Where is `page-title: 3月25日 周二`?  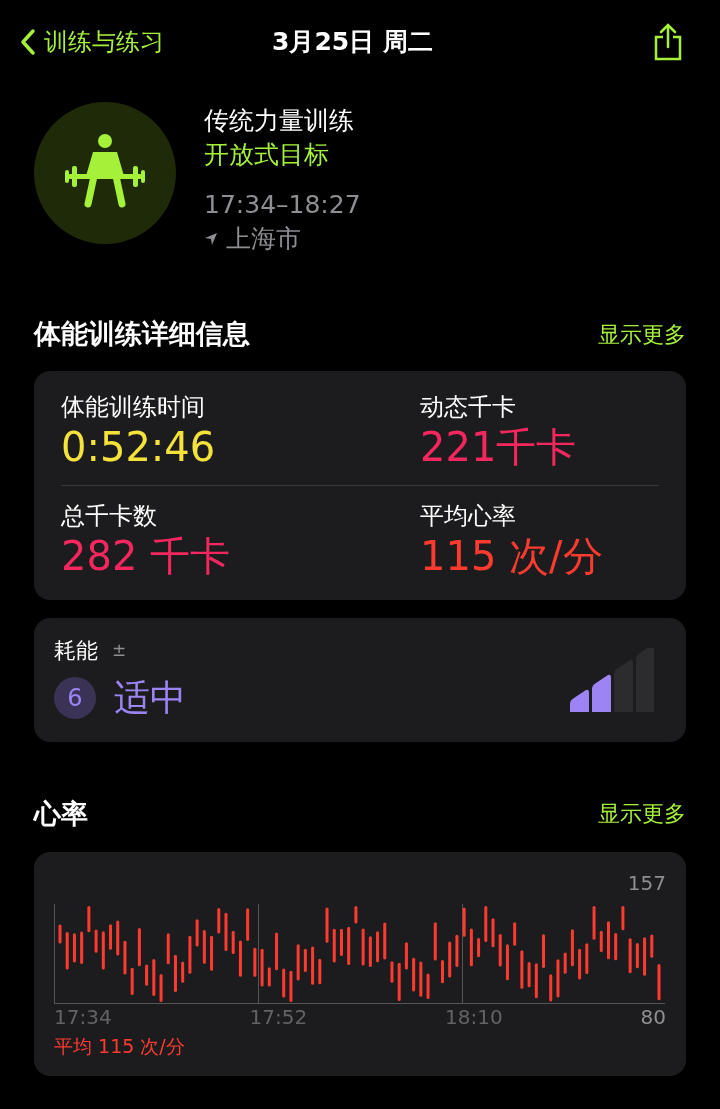 page-title: 3月25日 周二 is located at coordinates (352, 42).